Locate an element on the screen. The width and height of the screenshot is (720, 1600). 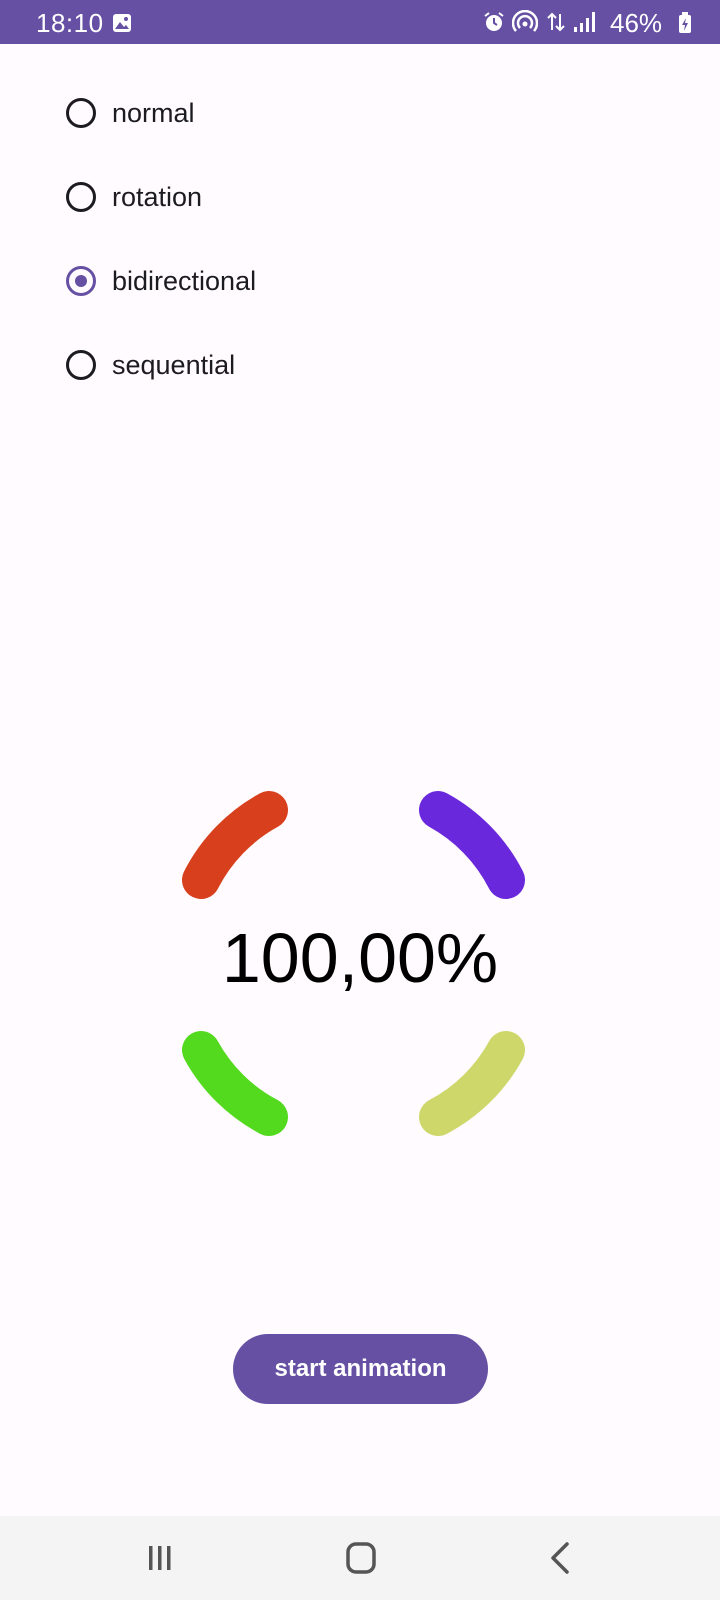
radio-option-rotation: rotation is located at coordinates (226, 200).